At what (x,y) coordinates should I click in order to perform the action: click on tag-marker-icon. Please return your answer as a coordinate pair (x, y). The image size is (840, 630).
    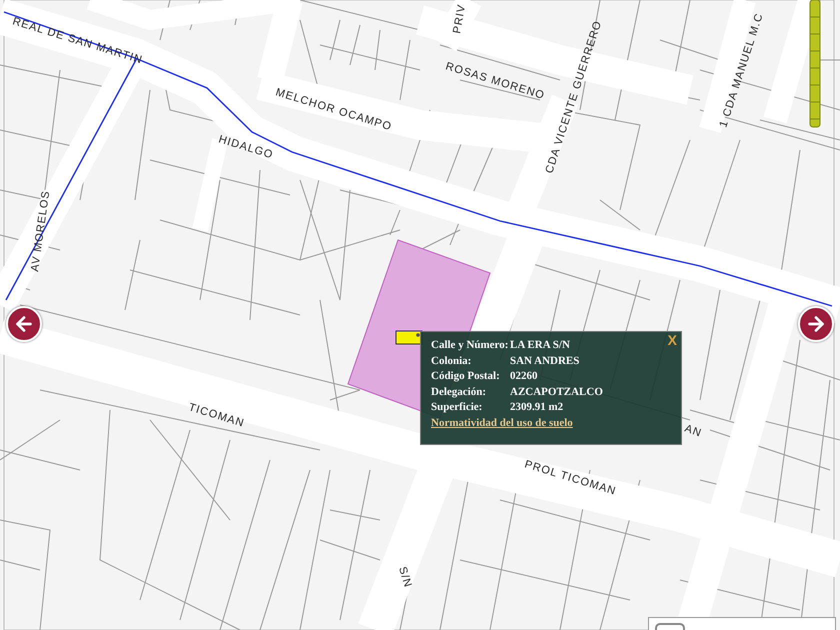
    Looking at the image, I should click on (409, 337).